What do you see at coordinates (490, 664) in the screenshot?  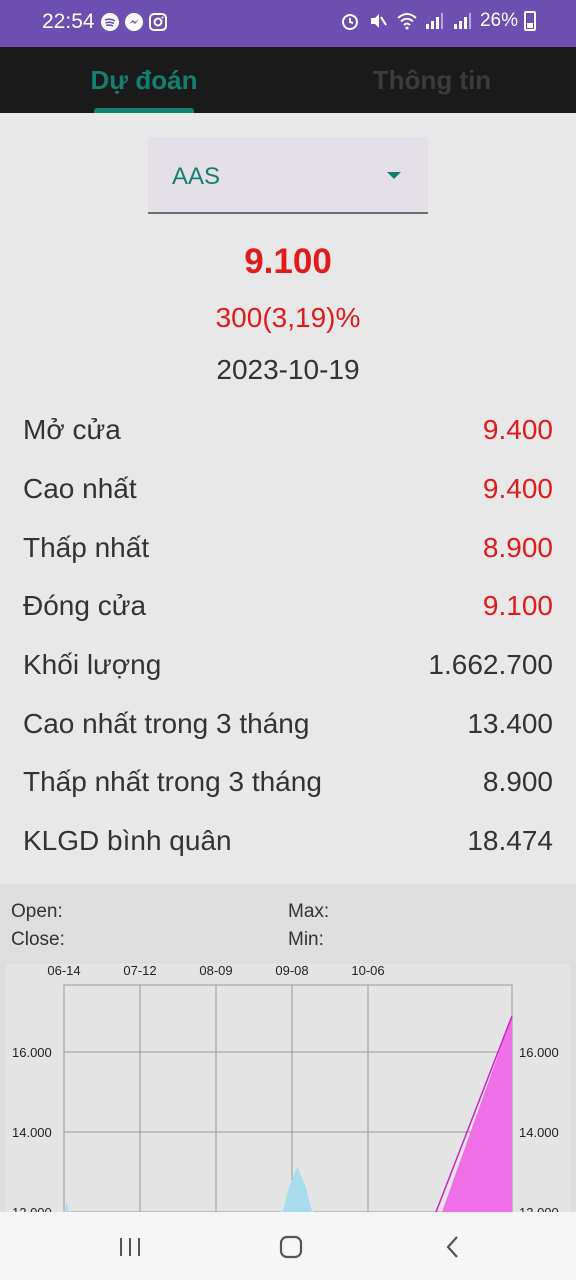 I see `stat-value: 1.662.700` at bounding box center [490, 664].